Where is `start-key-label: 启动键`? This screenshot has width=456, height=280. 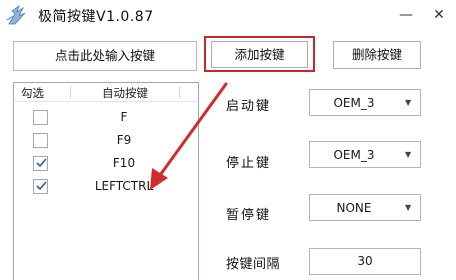
start-key-label: 启动键 is located at coordinates (249, 106).